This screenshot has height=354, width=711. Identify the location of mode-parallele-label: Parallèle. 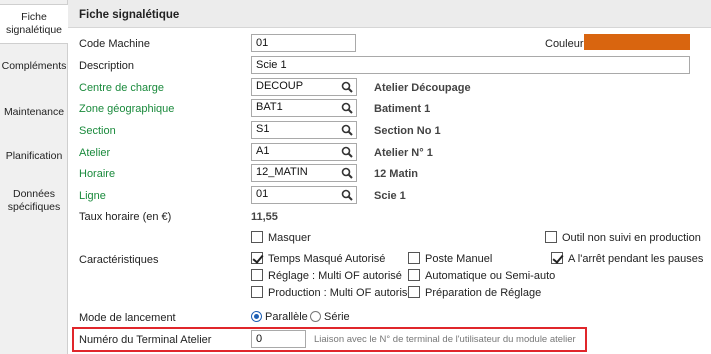
(286, 317).